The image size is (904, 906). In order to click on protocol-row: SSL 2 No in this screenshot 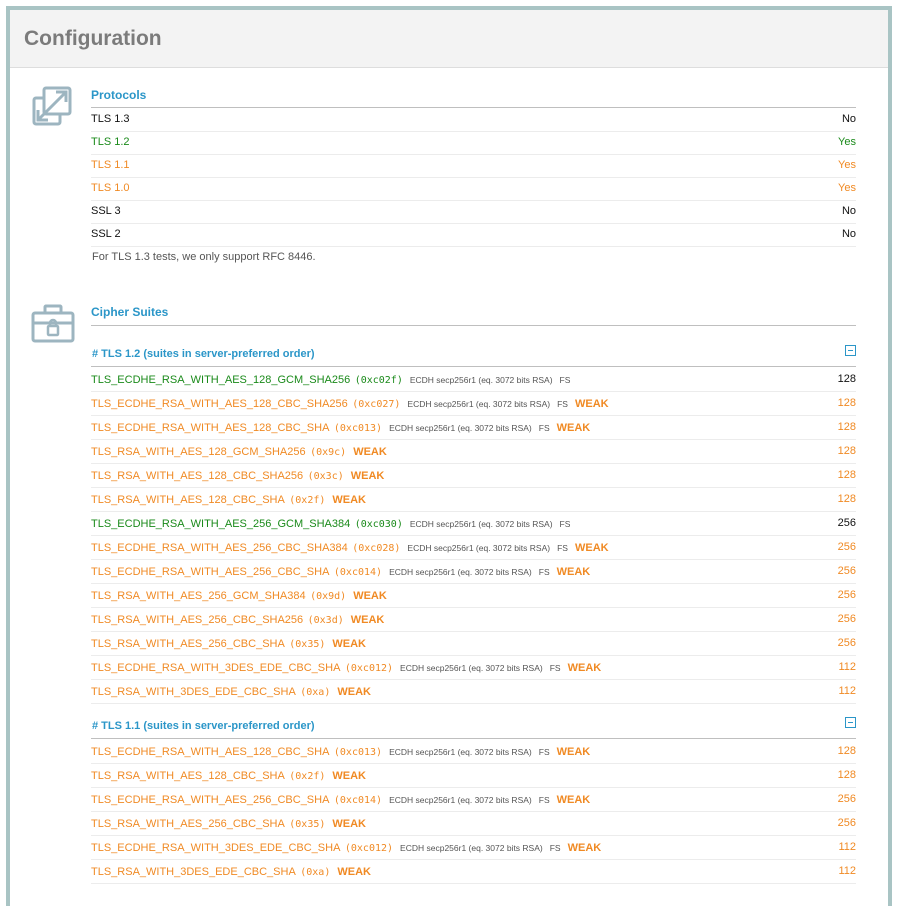, I will do `click(473, 235)`.